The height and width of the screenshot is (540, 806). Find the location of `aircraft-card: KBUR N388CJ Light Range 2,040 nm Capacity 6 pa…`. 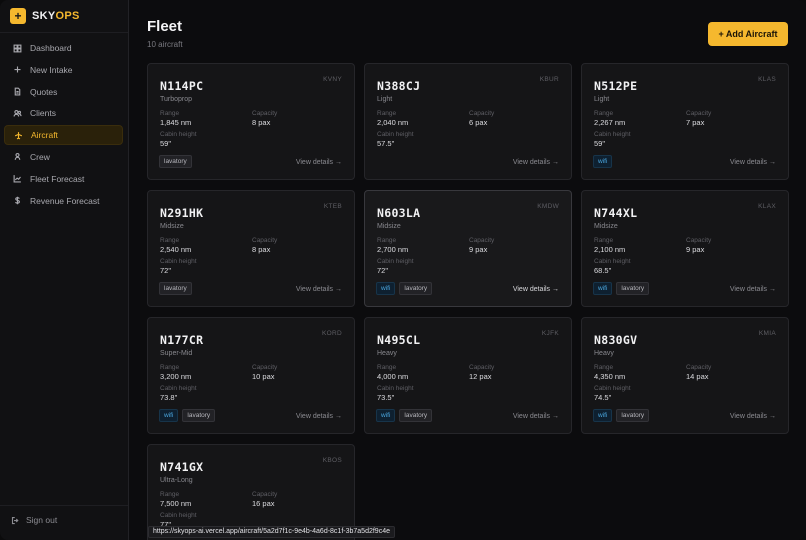

aircraft-card: KBUR N388CJ Light Range 2,040 nm Capacity 6 pa… is located at coordinates (468, 121).